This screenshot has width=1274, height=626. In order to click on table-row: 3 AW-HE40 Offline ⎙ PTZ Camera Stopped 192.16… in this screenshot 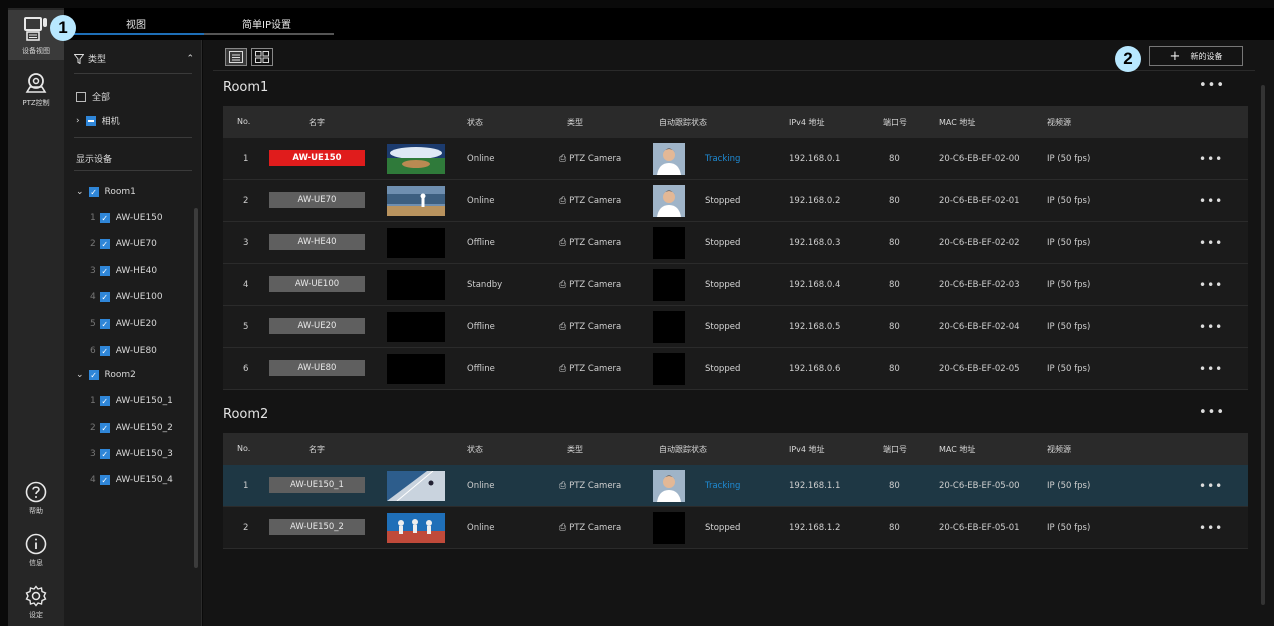, I will do `click(735, 243)`.